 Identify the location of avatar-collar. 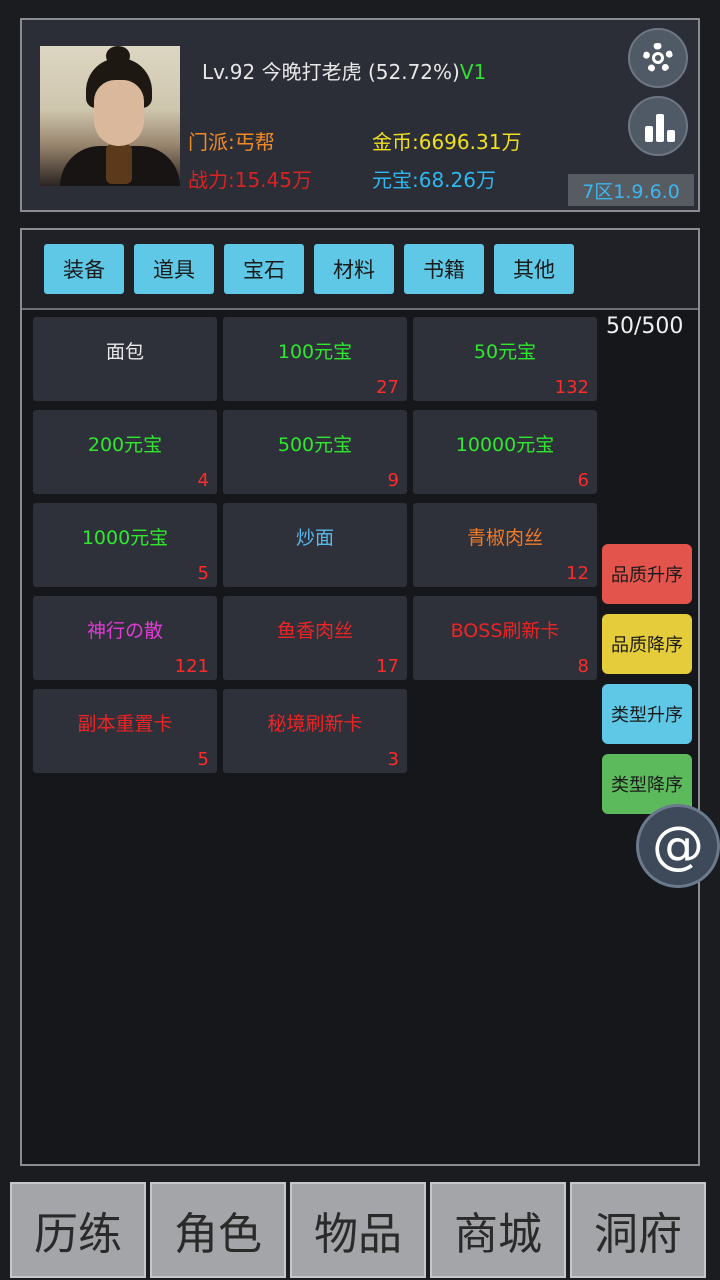
(119, 164).